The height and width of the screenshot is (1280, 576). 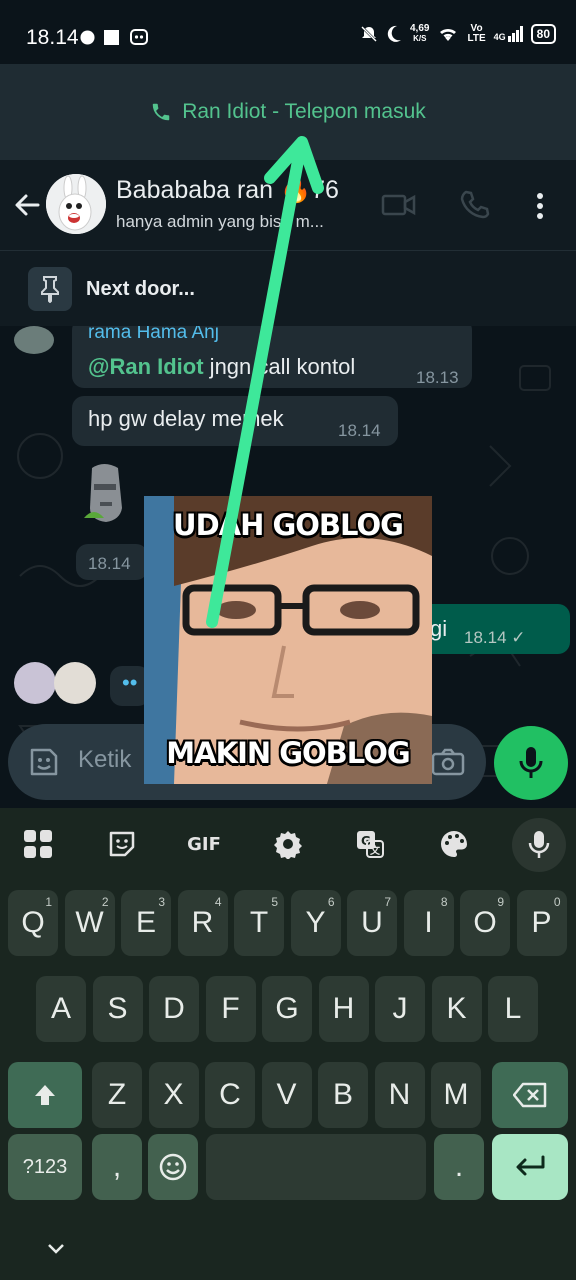 What do you see at coordinates (52, 37) in the screenshot?
I see `status-time: 18.14` at bounding box center [52, 37].